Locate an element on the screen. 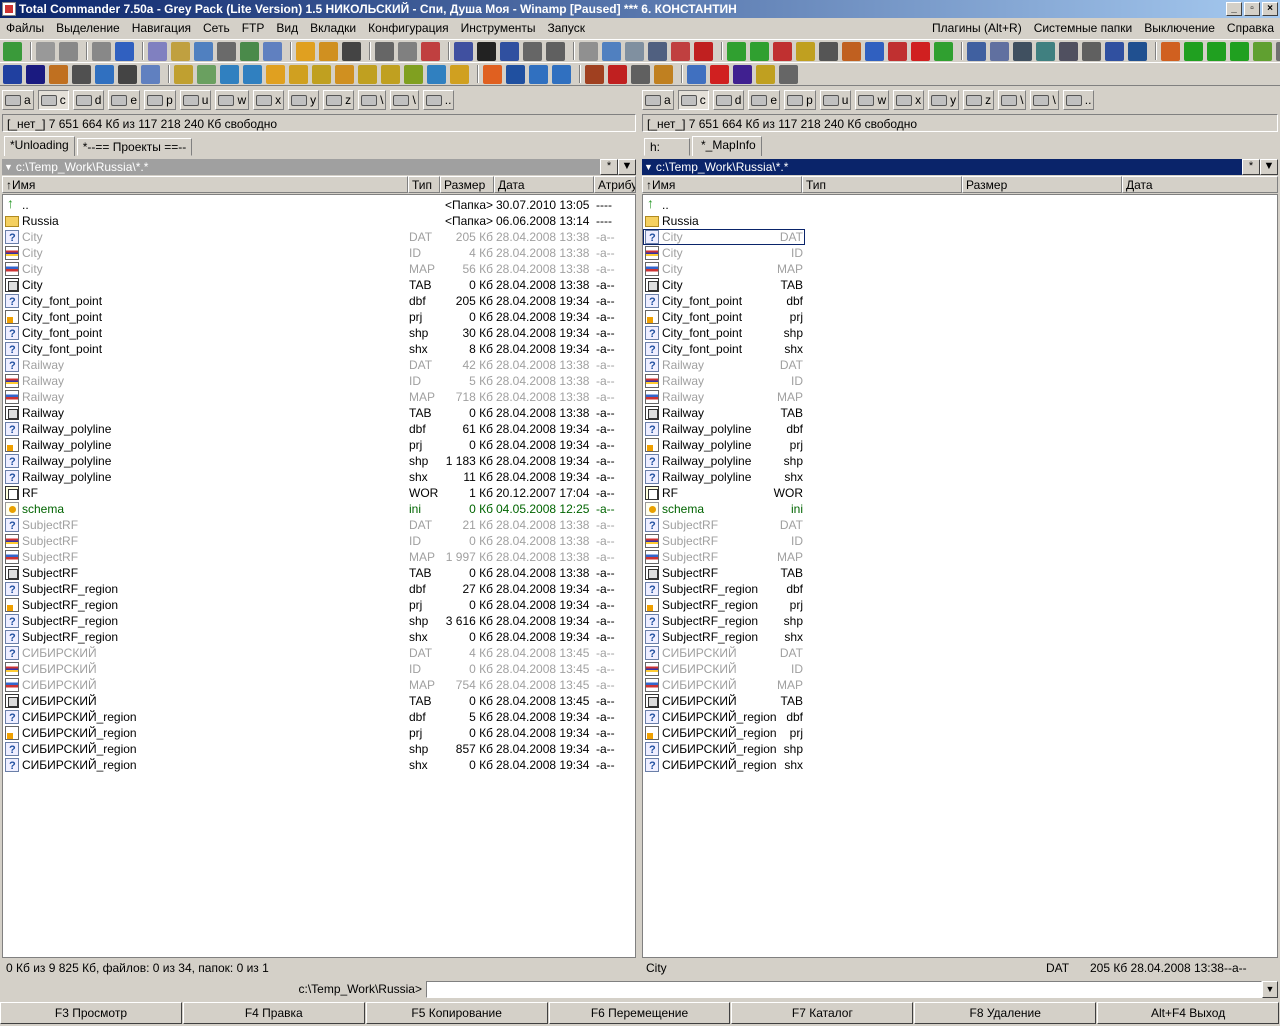  tab-projects: *--== Проекты ==-- is located at coordinates (134, 147).